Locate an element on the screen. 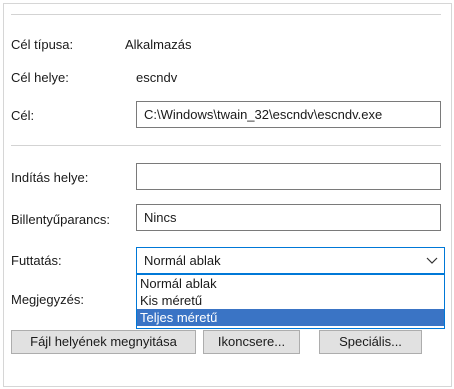 This screenshot has height=389, width=454. target-location-value: escndv is located at coordinates (157, 77).